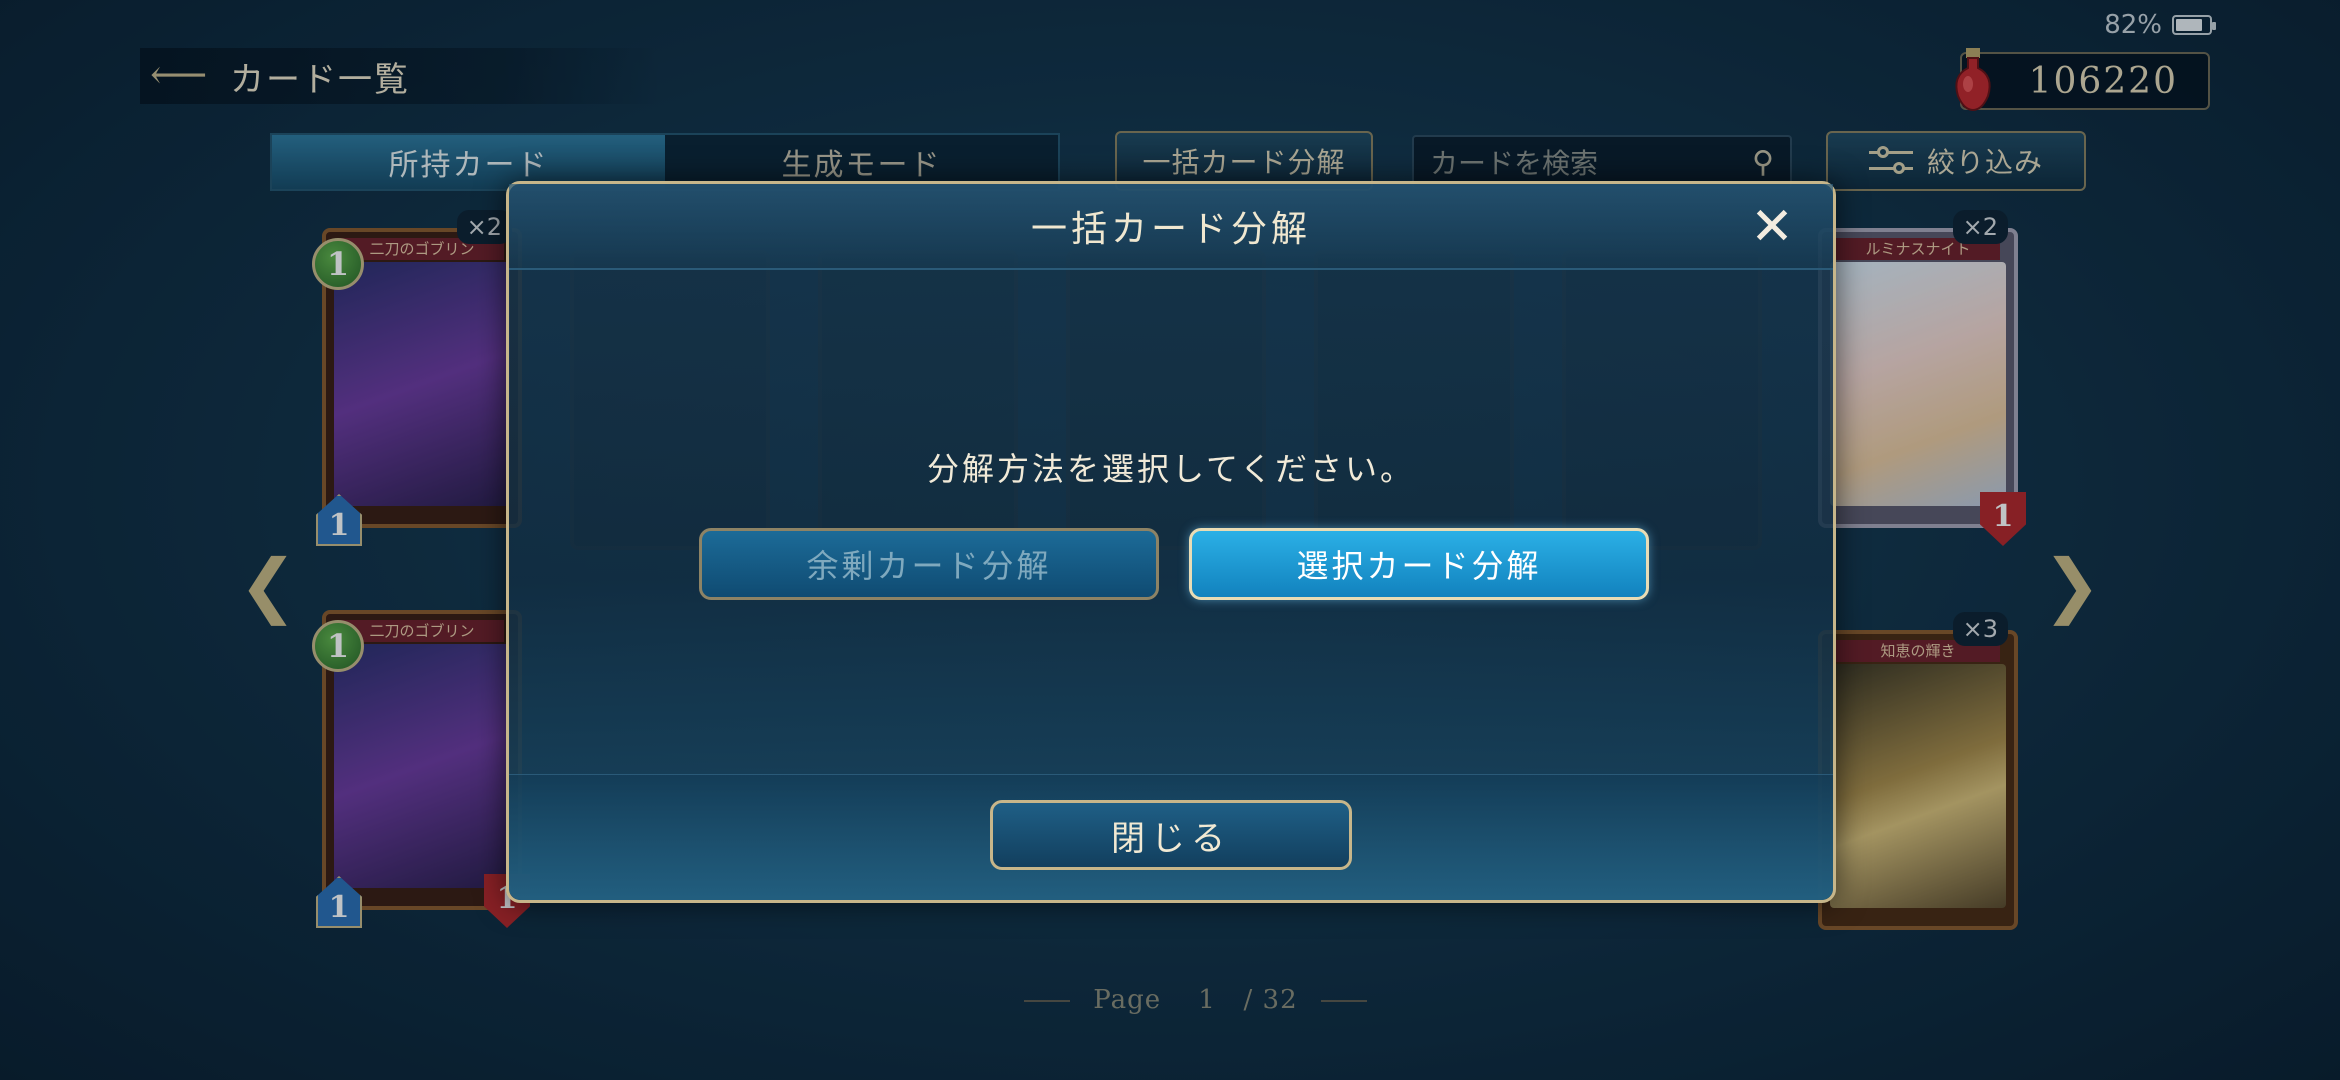  Describe the element at coordinates (1419, 564) in the screenshot. I see `selected-dismantle-button: 選択カード分解` at that location.